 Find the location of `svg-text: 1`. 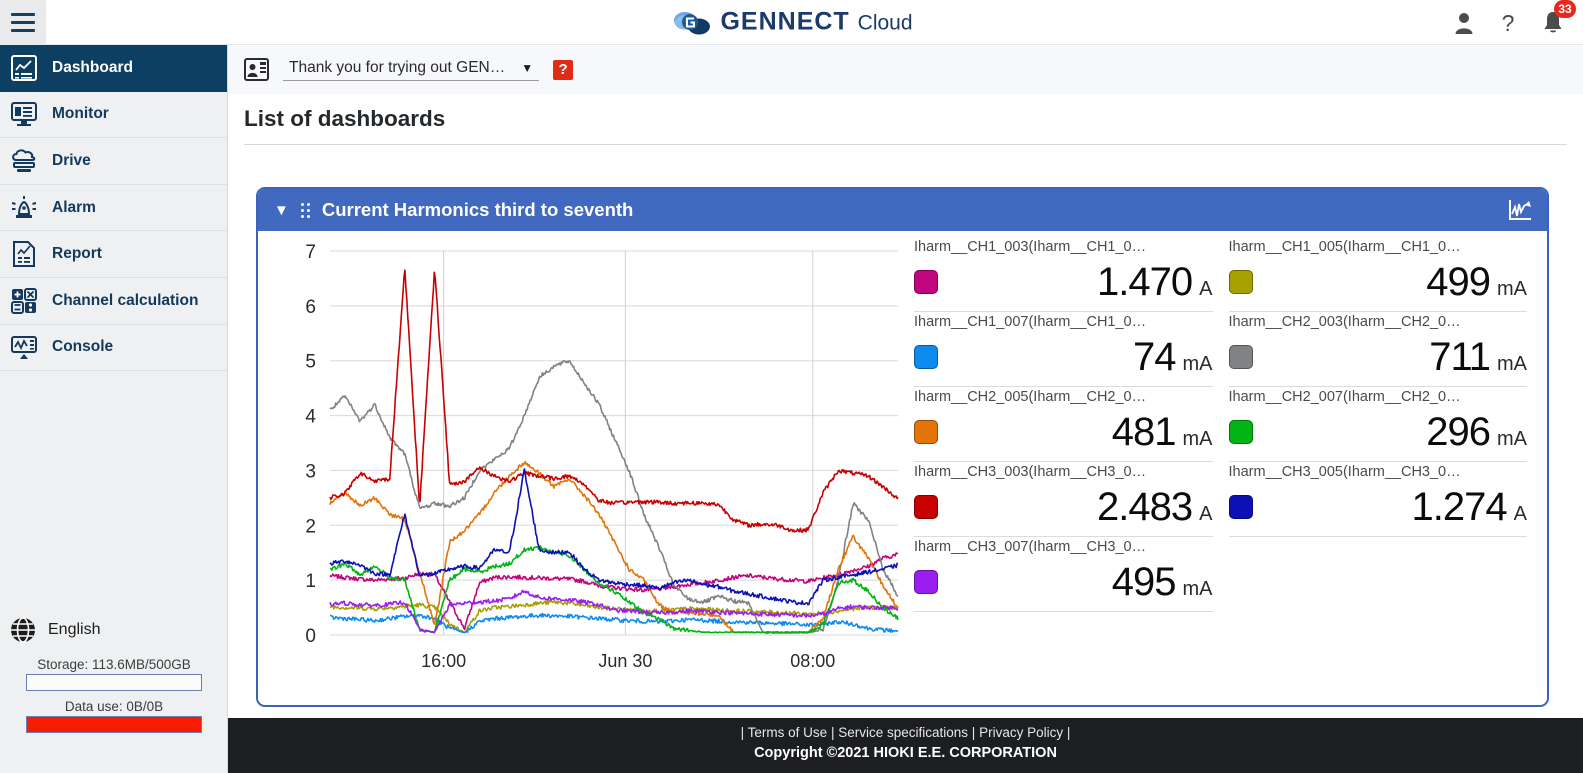

svg-text: 1 is located at coordinates (310, 581).